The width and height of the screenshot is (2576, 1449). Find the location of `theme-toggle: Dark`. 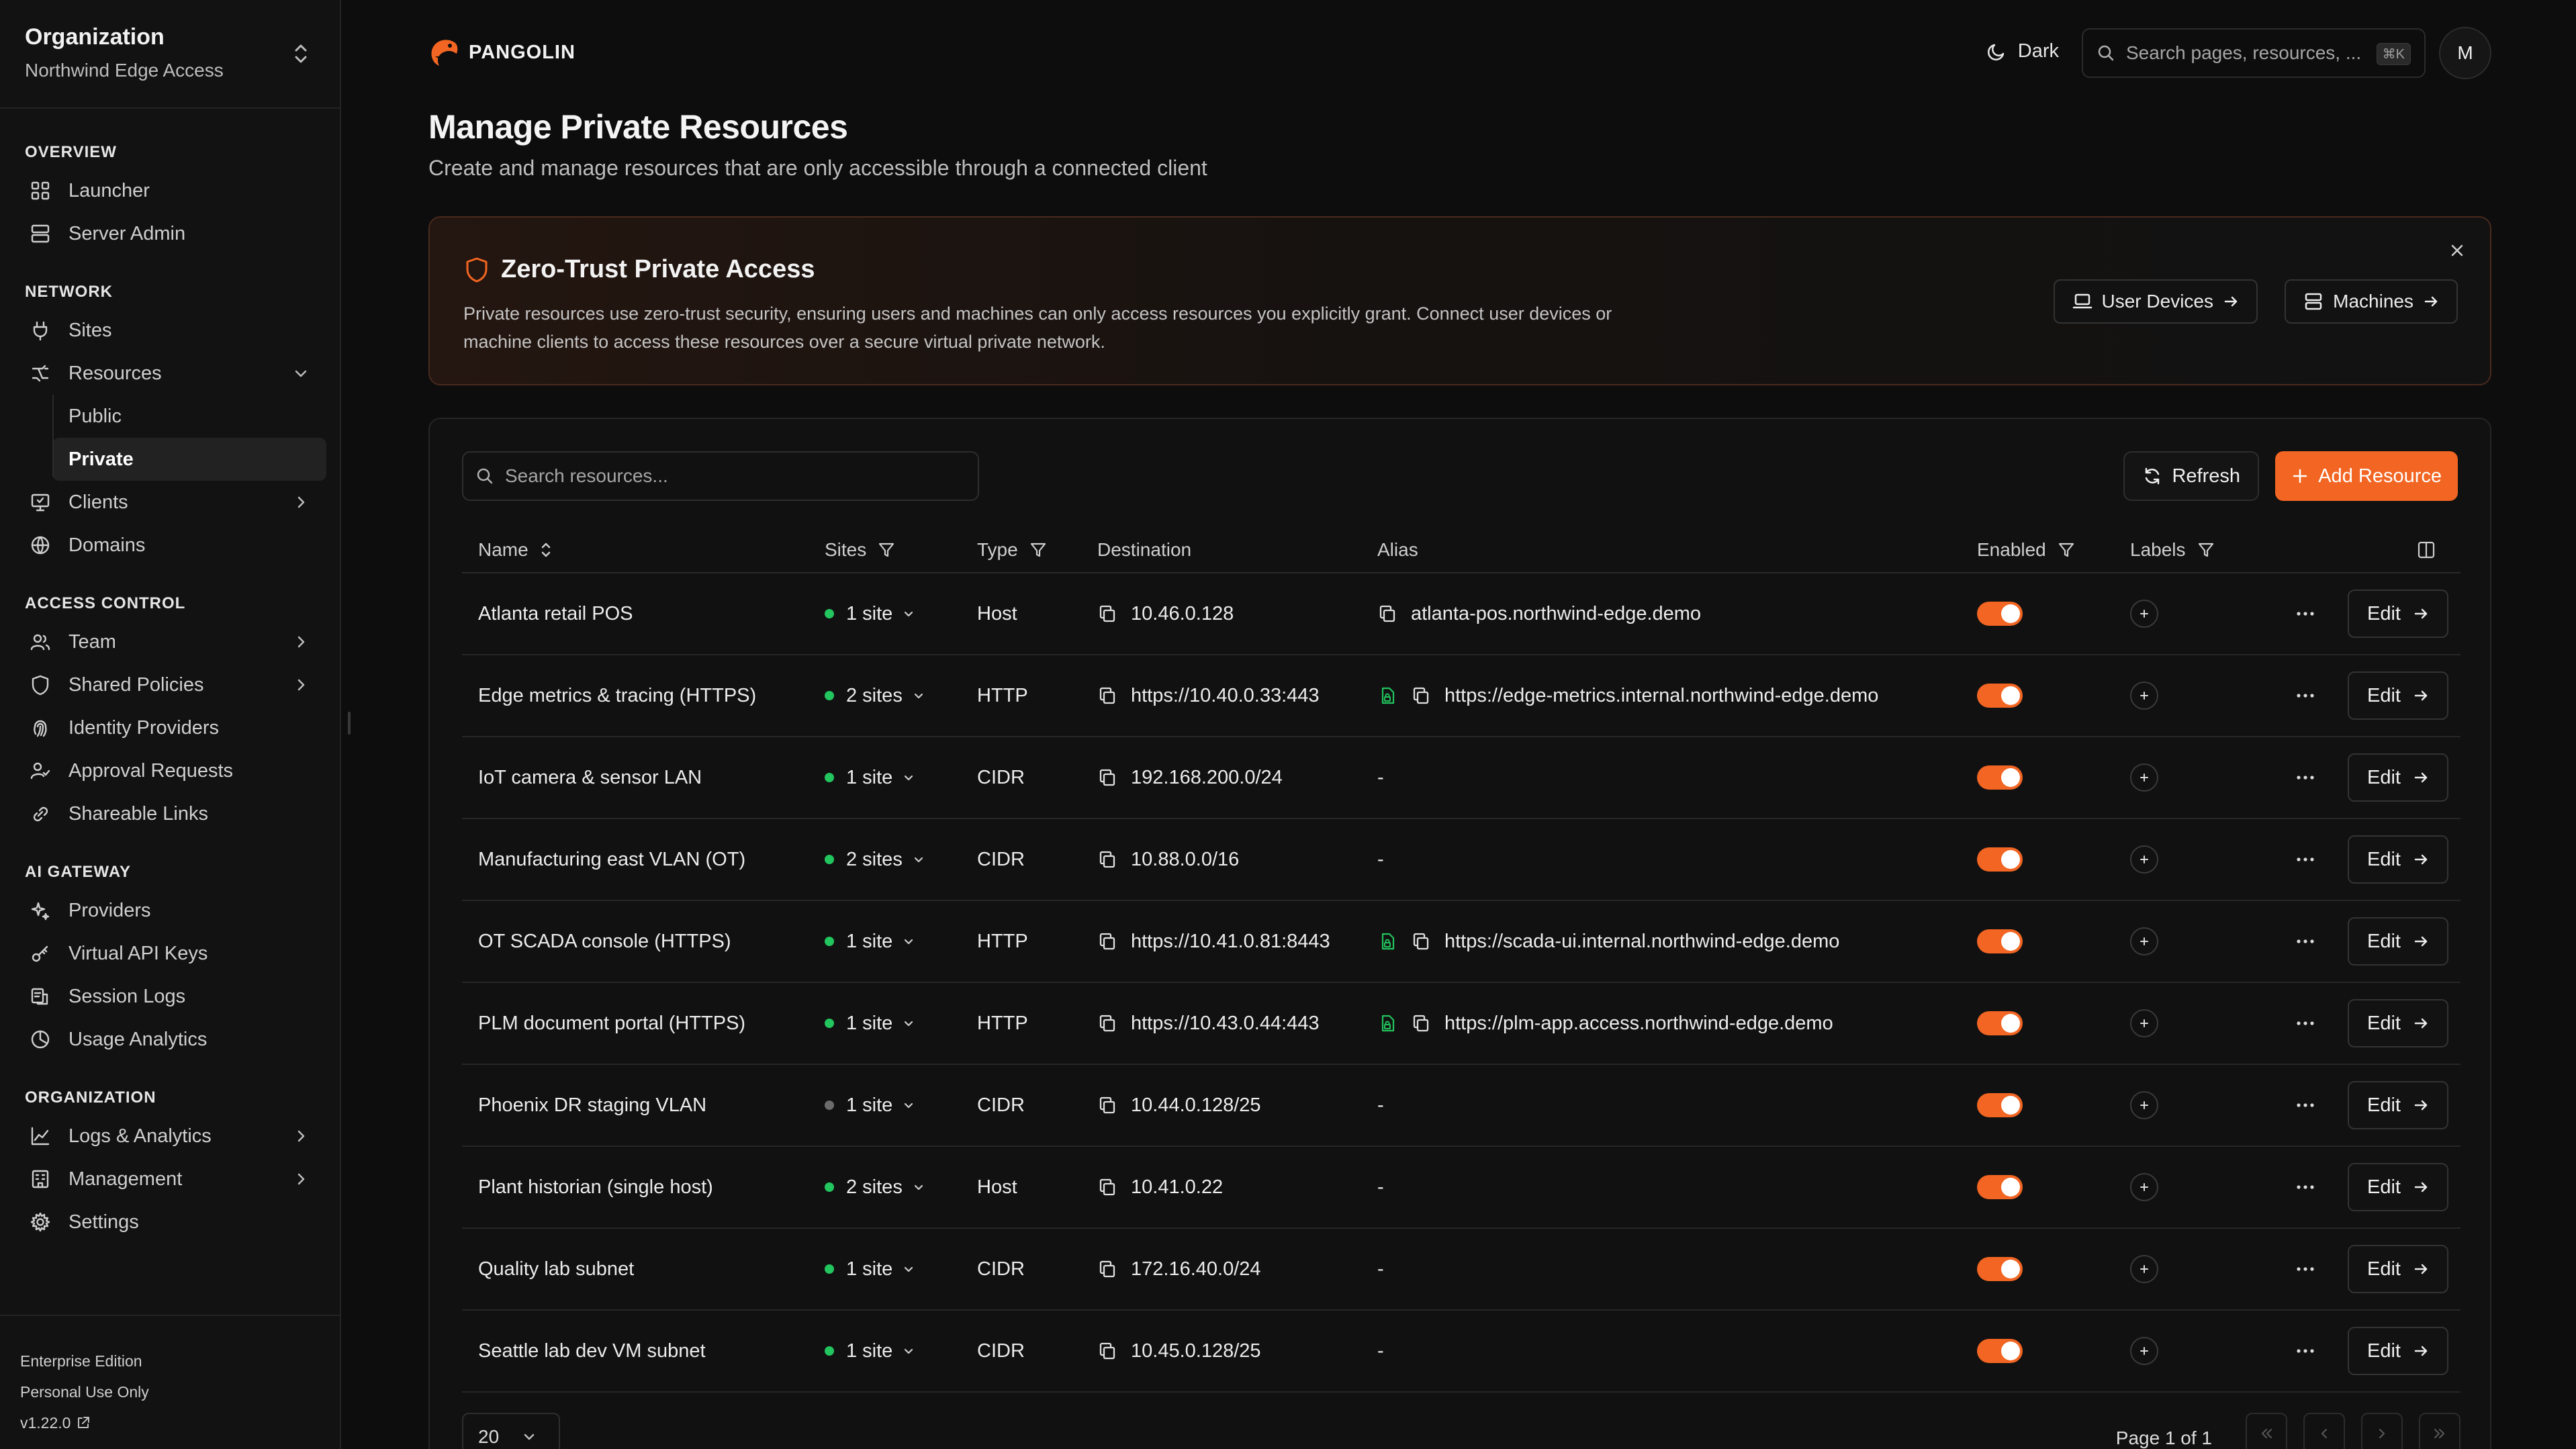

theme-toggle: Dark is located at coordinates (2022, 51).